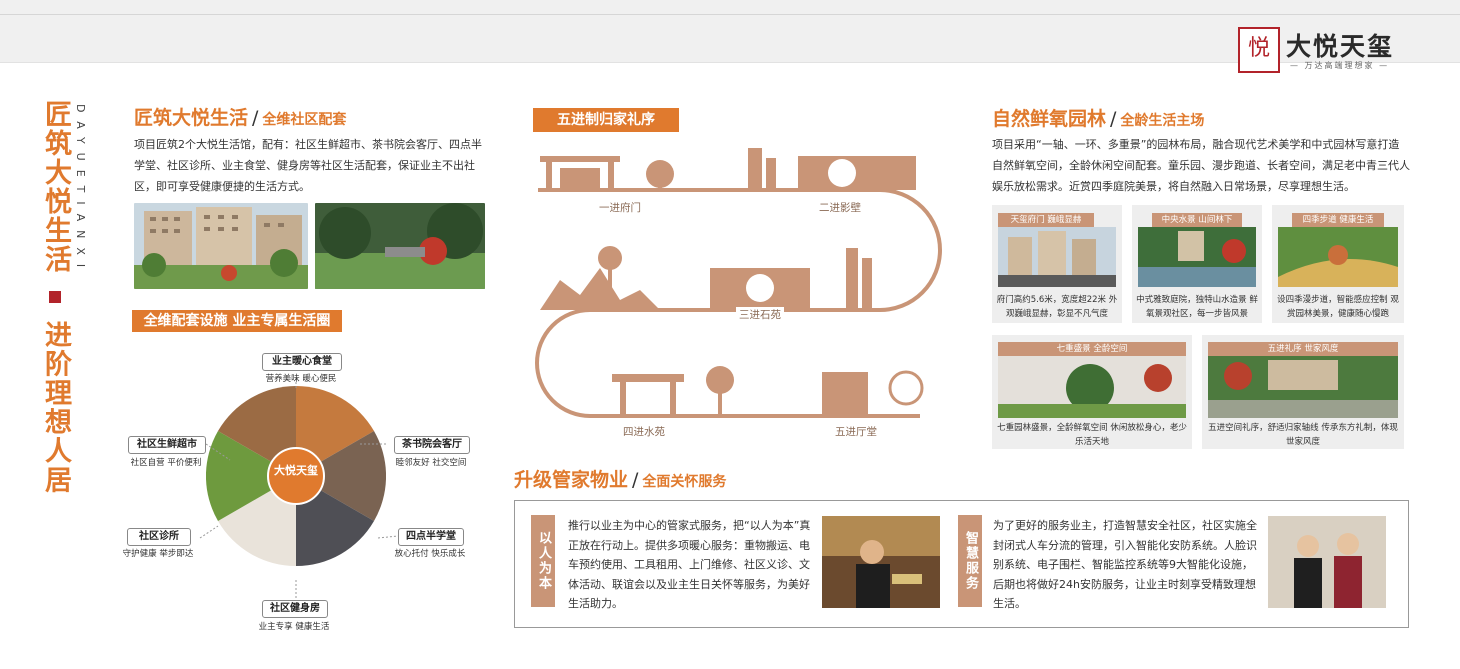  What do you see at coordinates (1049, 119) in the screenshot?
I see `garden-title: 自然鲜氧园林` at bounding box center [1049, 119].